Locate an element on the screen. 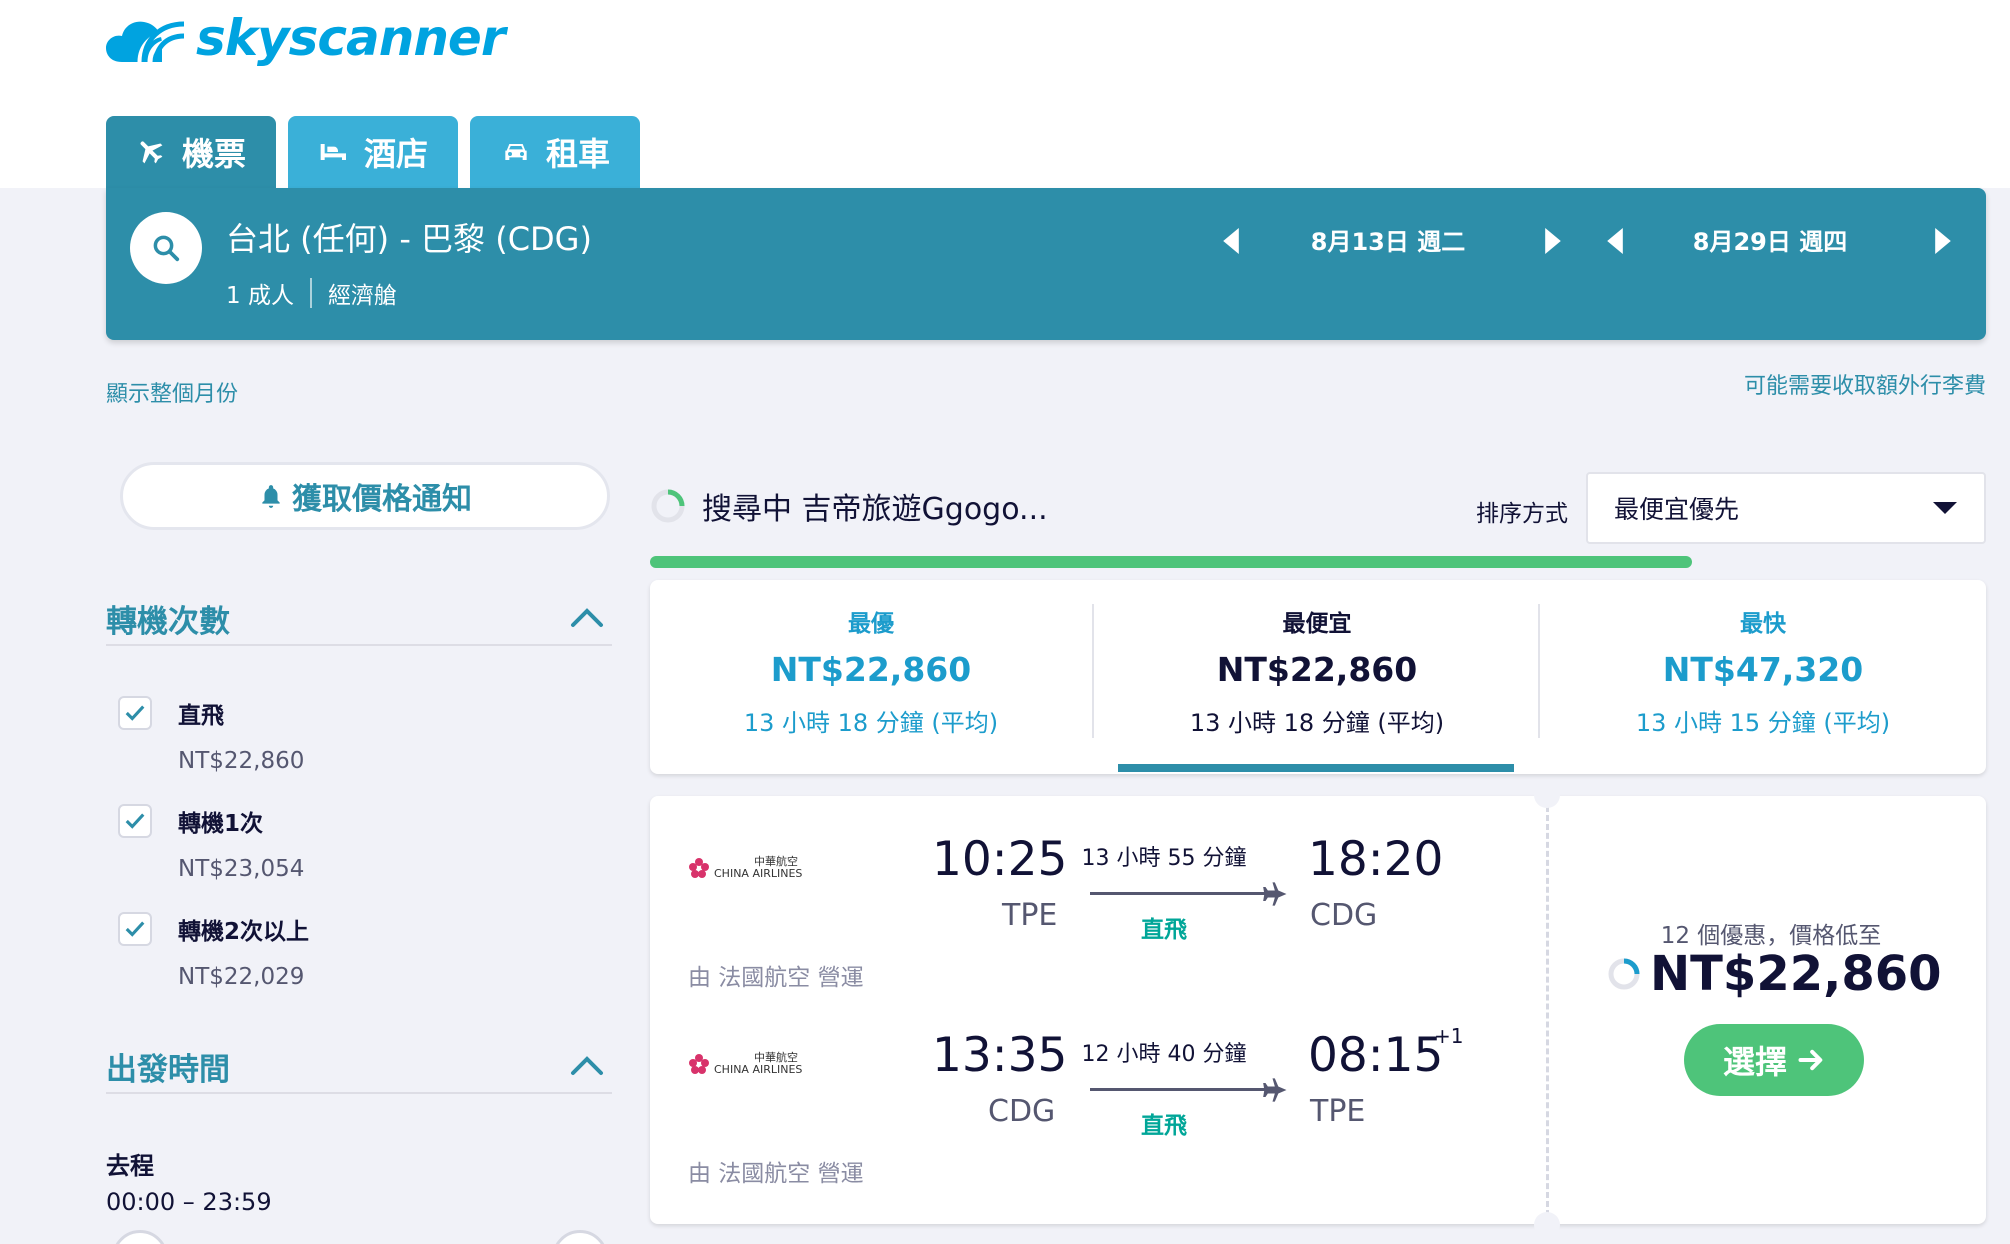  tab-hotels: 酒店 is located at coordinates (373, 152).